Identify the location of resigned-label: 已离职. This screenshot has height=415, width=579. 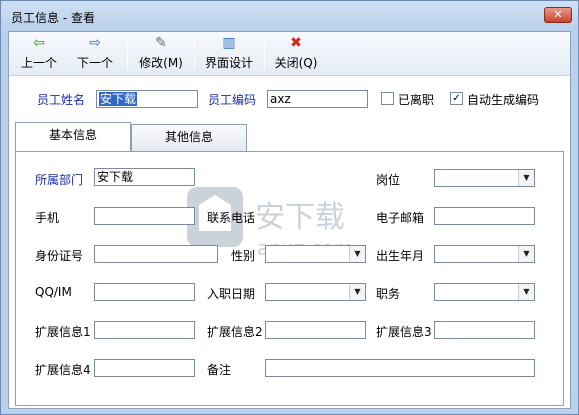
(416, 100).